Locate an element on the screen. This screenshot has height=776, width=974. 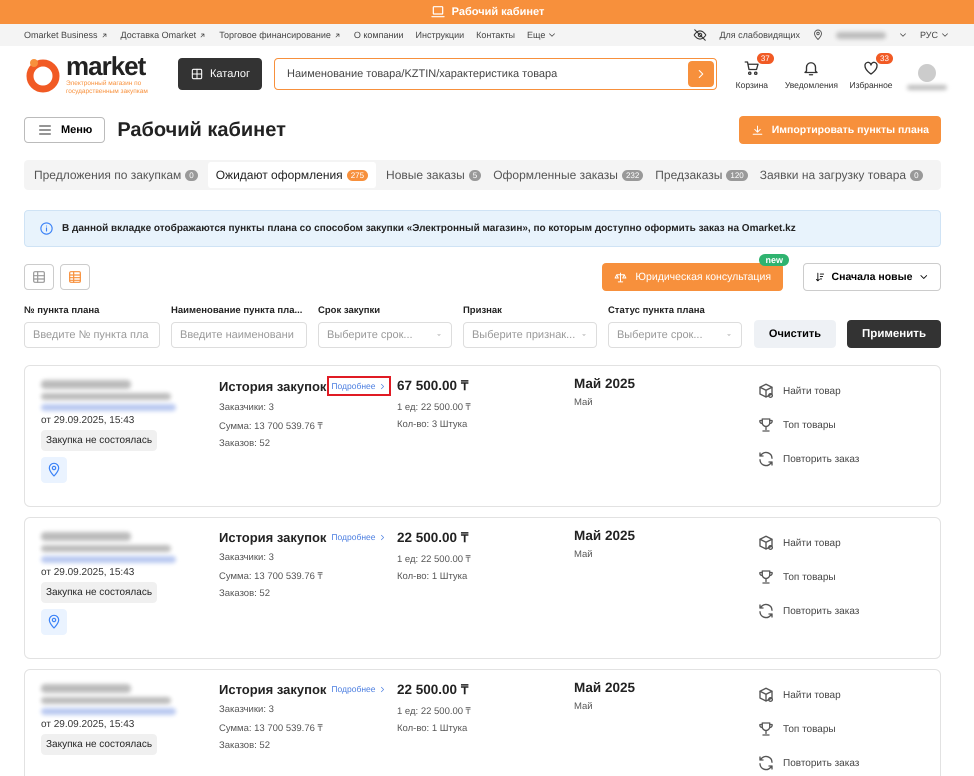
sort-dropdown: Сначала новые is located at coordinates (872, 277).